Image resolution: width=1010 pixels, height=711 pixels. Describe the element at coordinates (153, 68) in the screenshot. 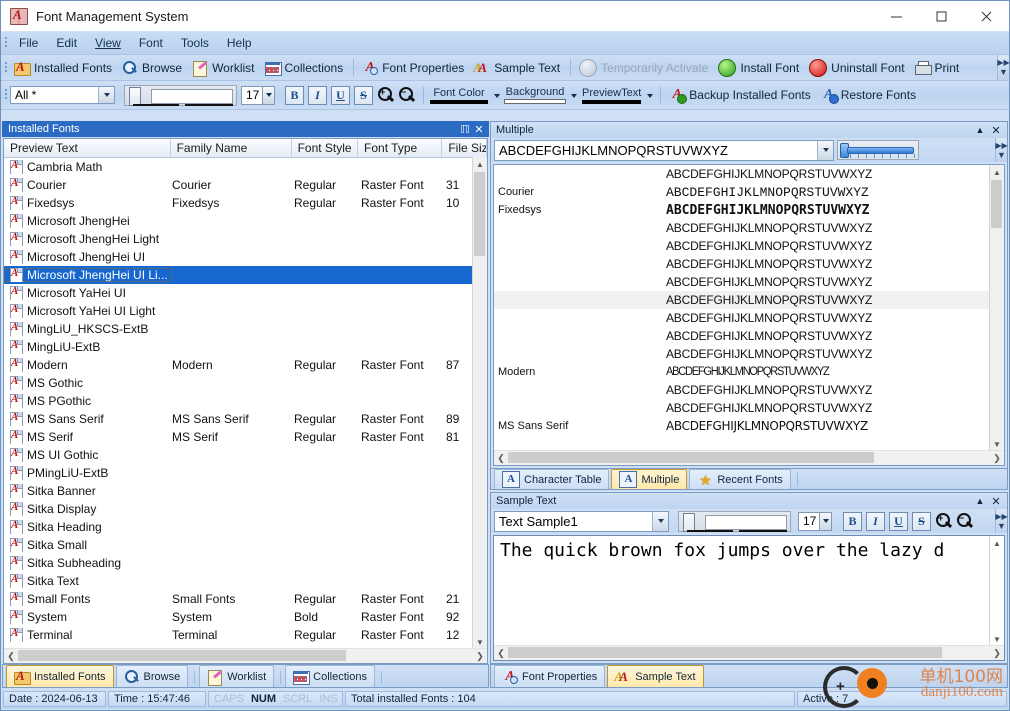

I see `toolbar-browse: Browse` at that location.